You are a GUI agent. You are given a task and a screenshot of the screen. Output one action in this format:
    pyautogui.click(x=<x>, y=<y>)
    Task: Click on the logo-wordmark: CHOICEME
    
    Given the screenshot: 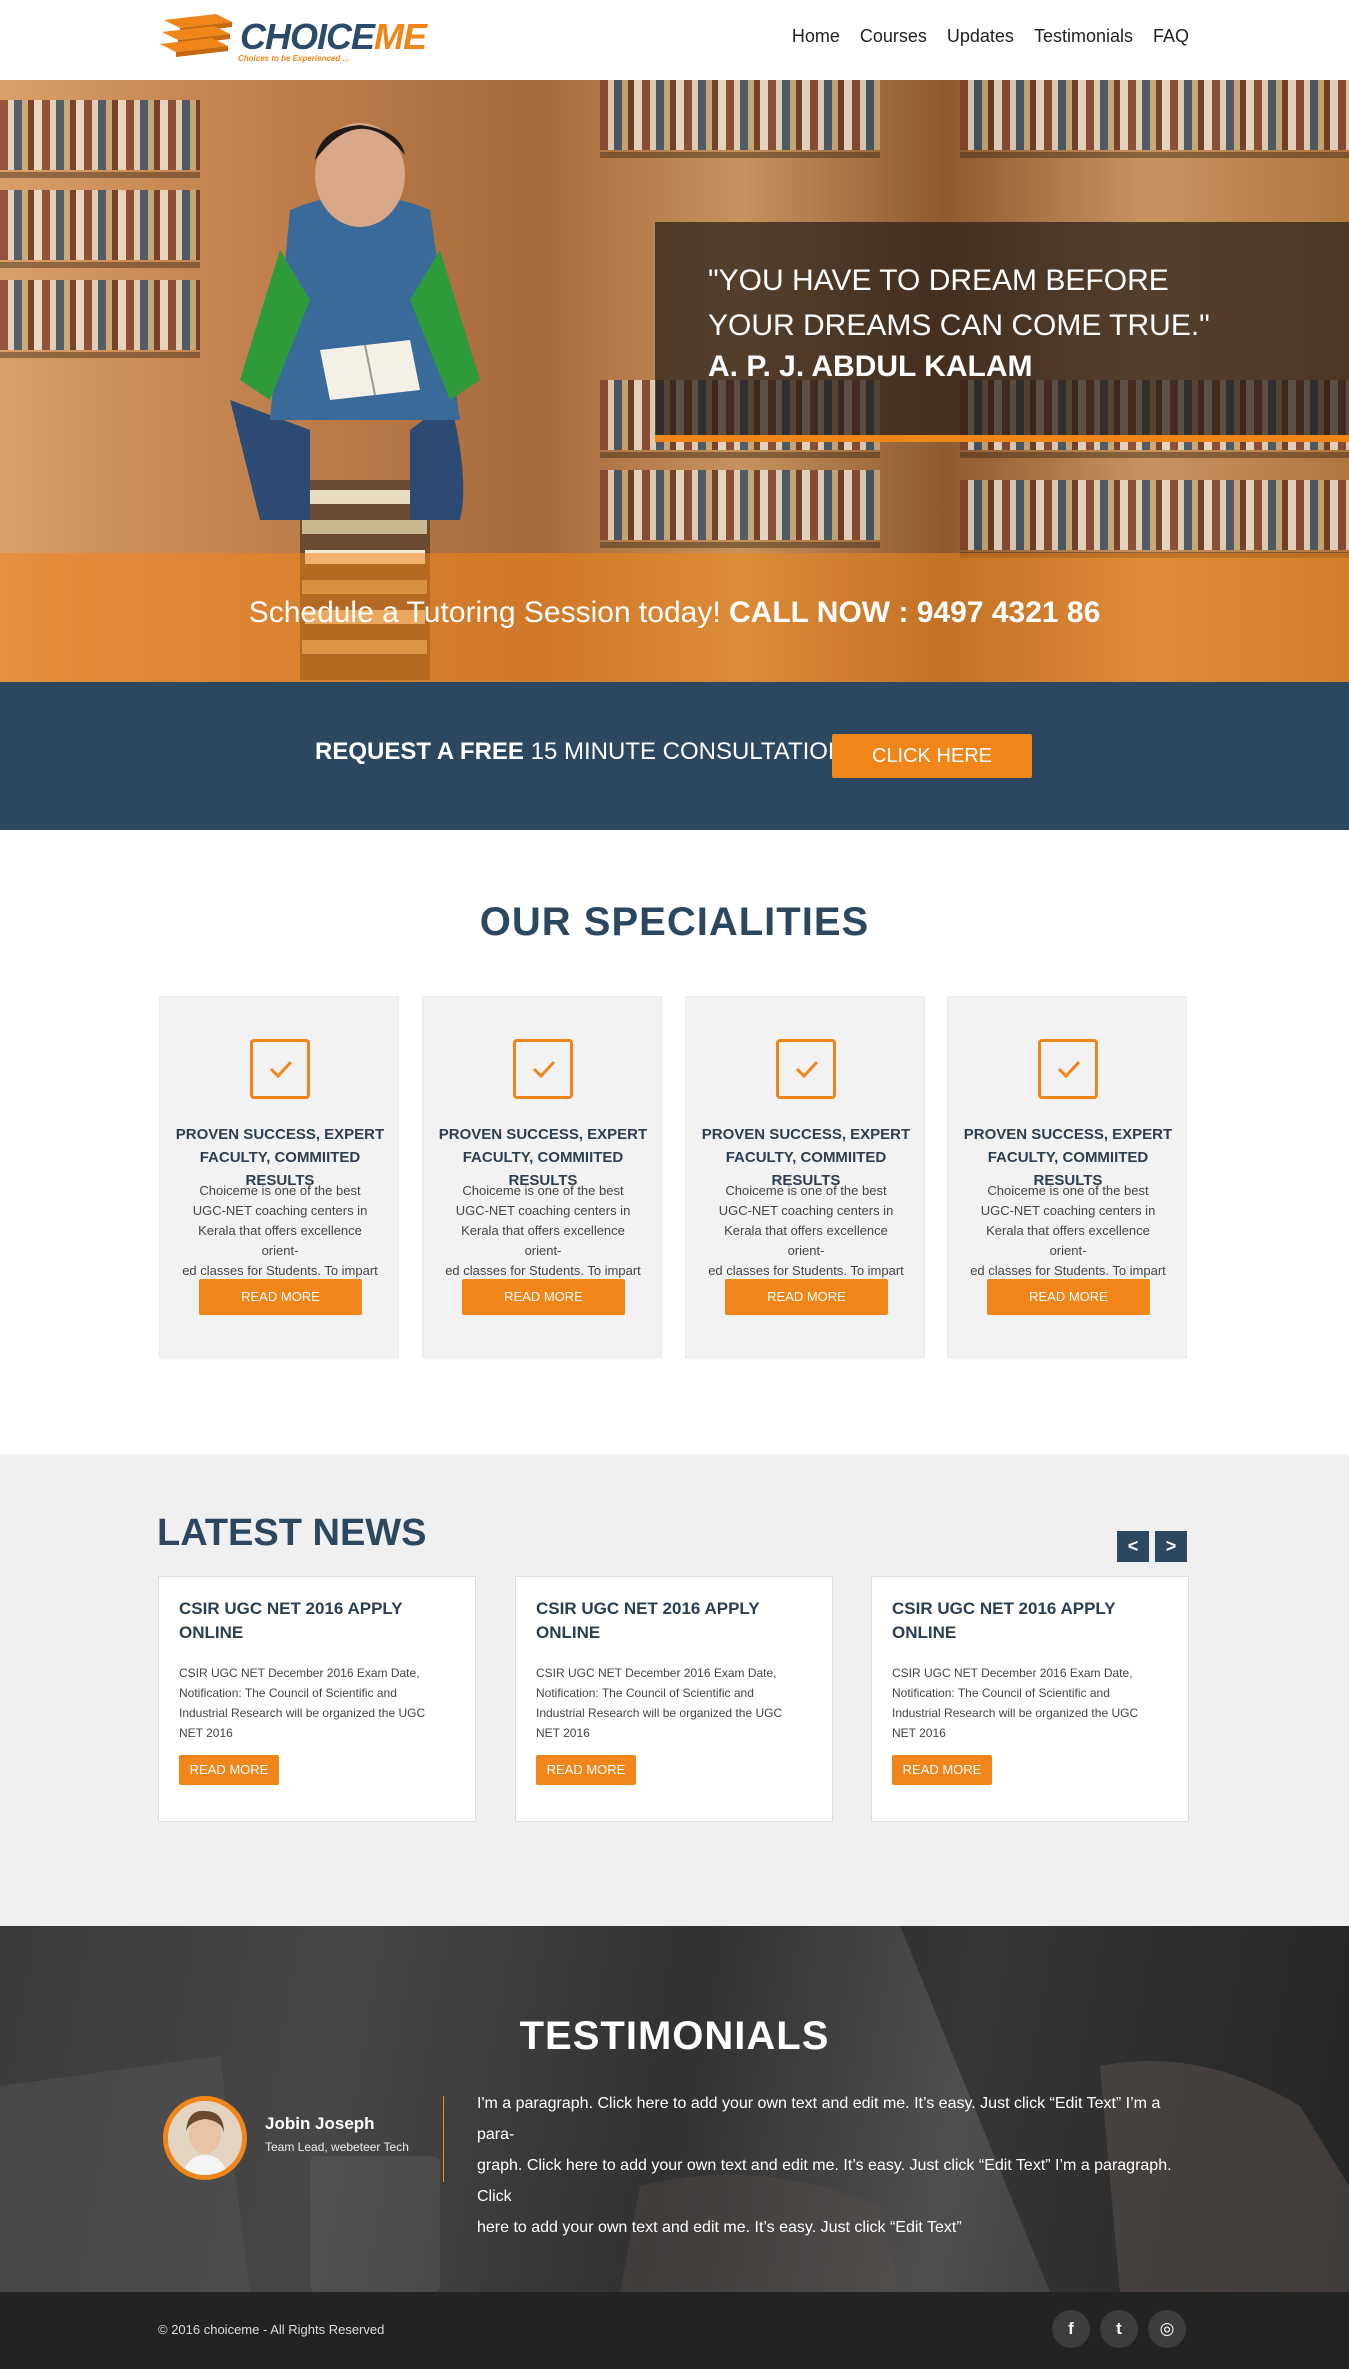 What is the action you would take?
    pyautogui.click(x=333, y=36)
    